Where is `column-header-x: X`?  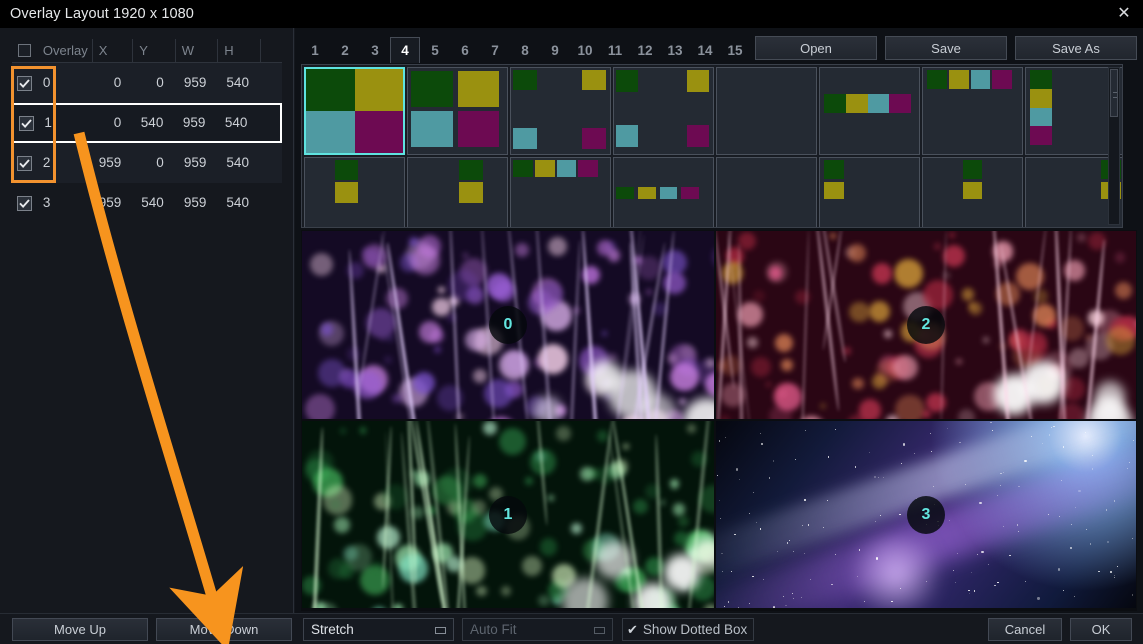 column-header-x: X is located at coordinates (113, 50).